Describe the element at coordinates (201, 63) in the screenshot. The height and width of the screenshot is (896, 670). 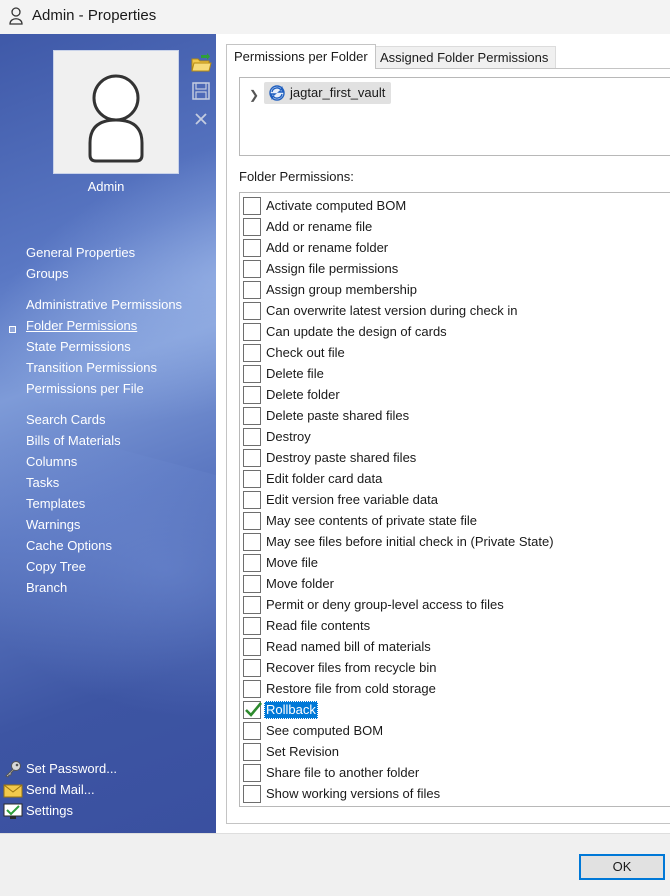
I see `open-folder-icon` at that location.